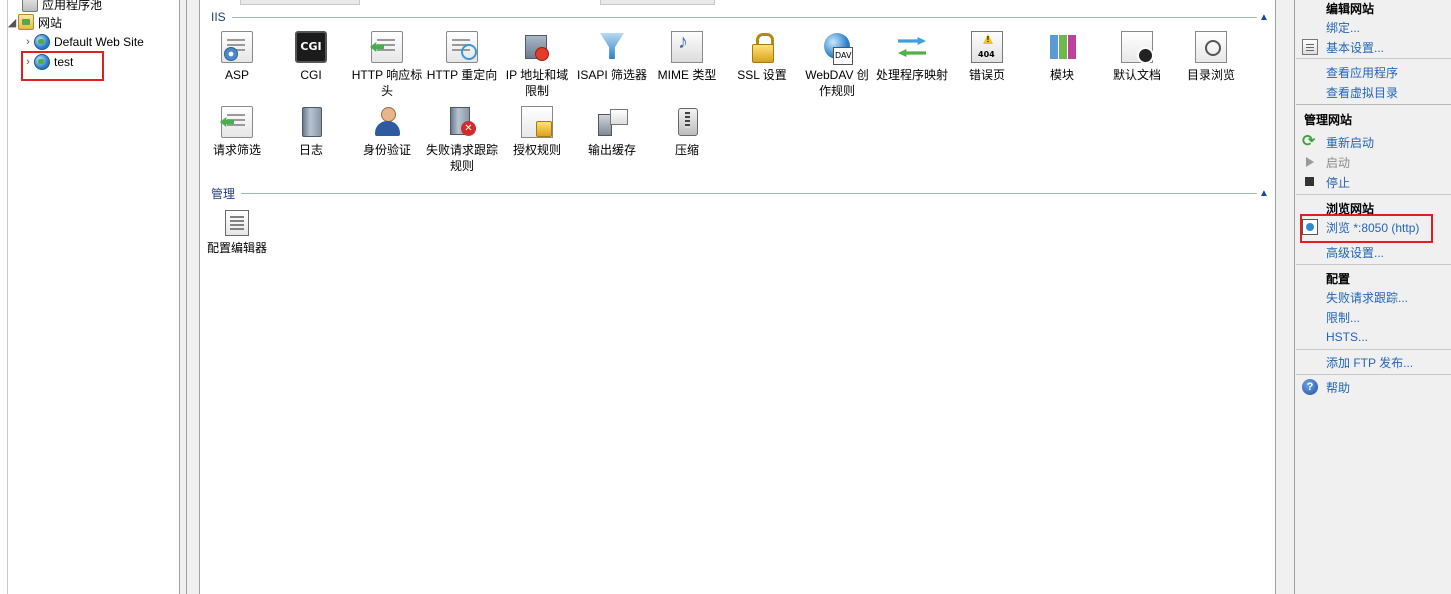 Image resolution: width=1451 pixels, height=594 pixels. I want to click on directory-browsing-icon, so click(1211, 47).